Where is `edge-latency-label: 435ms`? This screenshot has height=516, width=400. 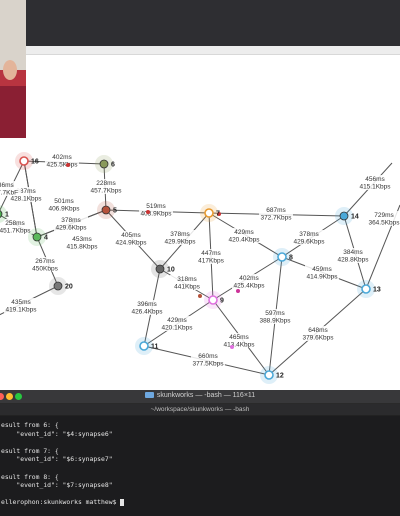
edge-latency-label: 435ms is located at coordinates (21, 302).